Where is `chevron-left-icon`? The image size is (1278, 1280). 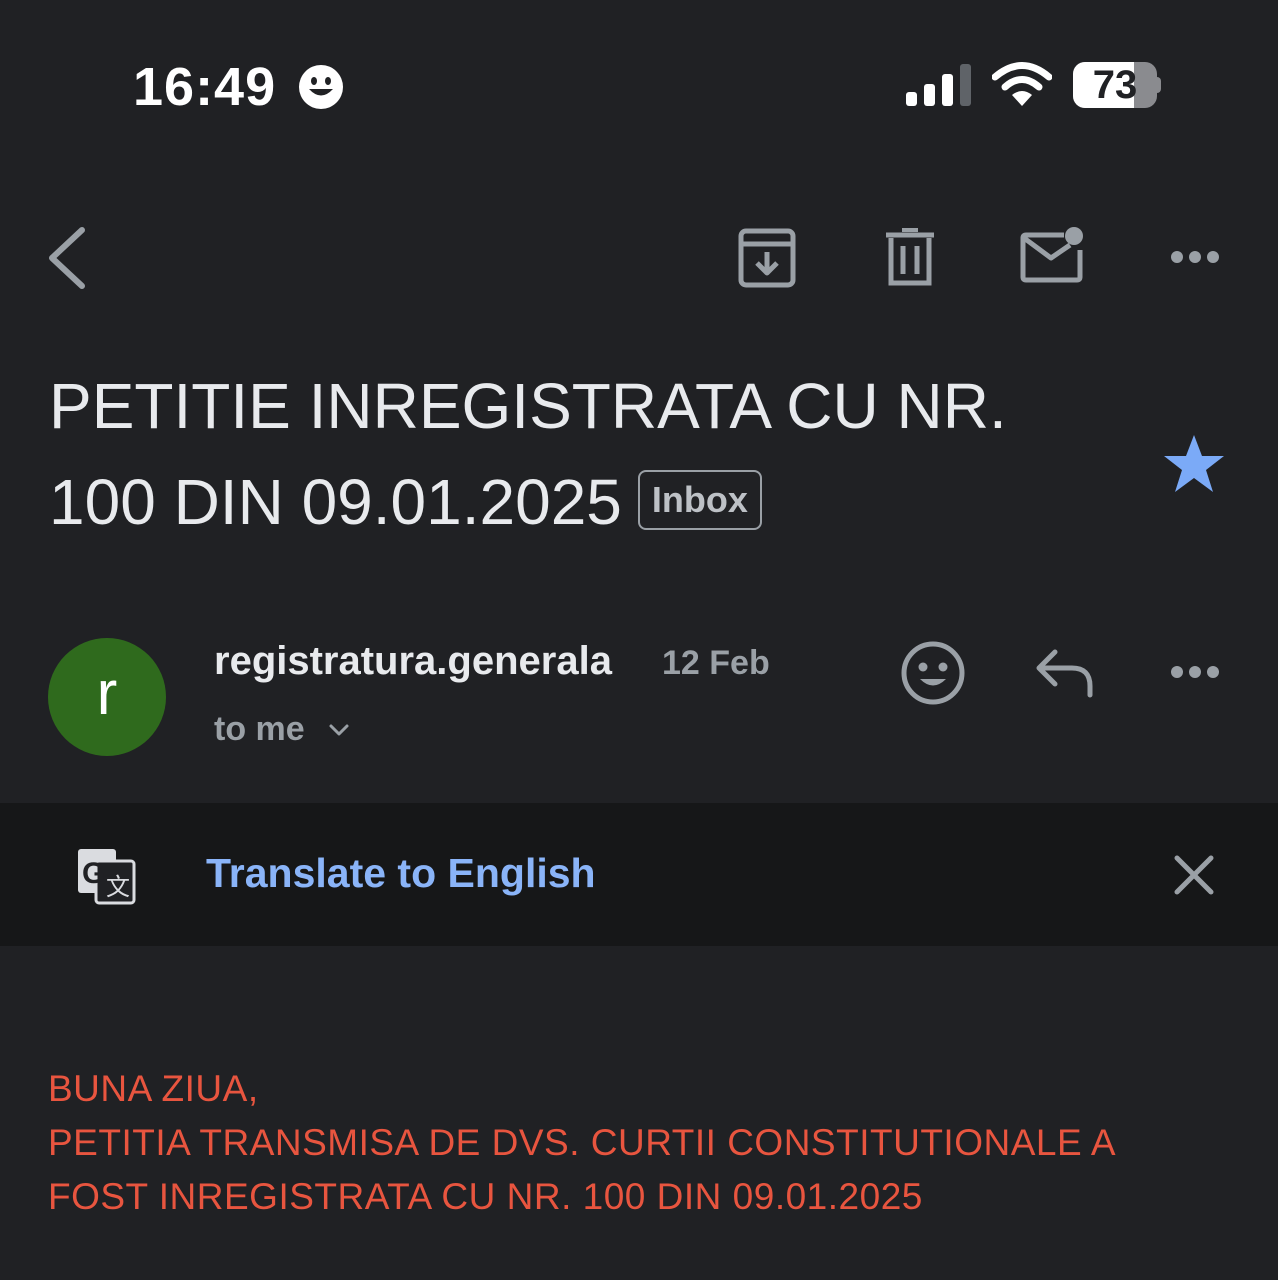
chevron-left-icon is located at coordinates (67, 260).